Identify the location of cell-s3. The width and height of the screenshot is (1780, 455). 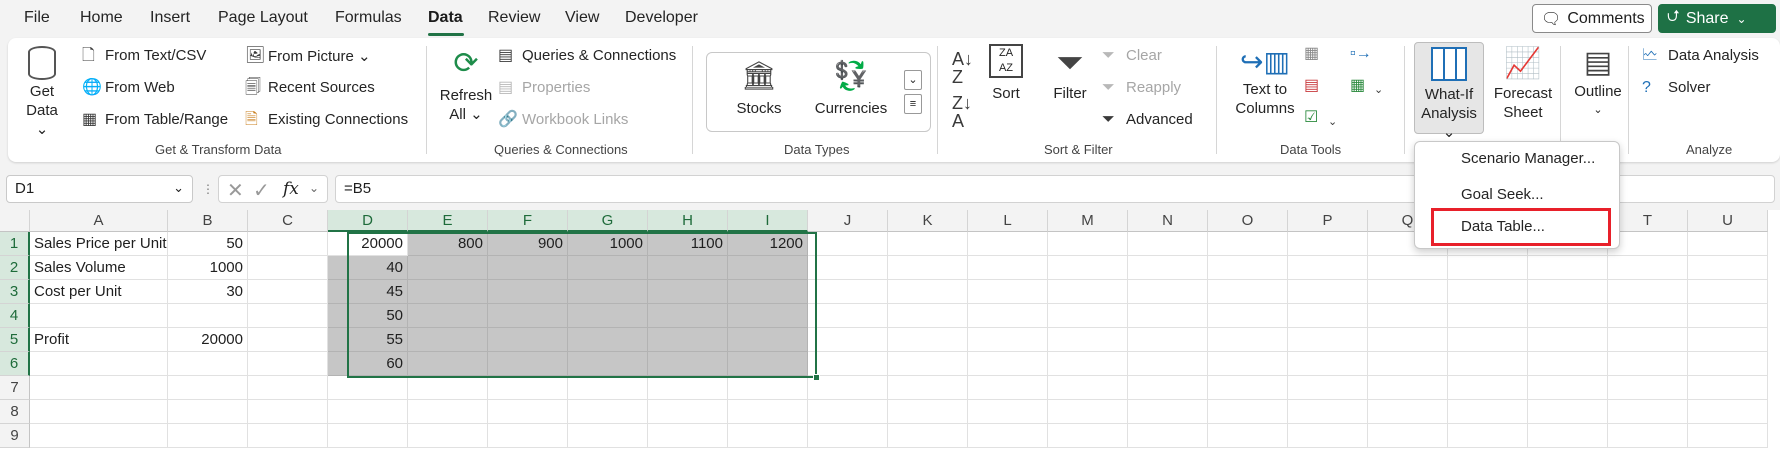
(1568, 292).